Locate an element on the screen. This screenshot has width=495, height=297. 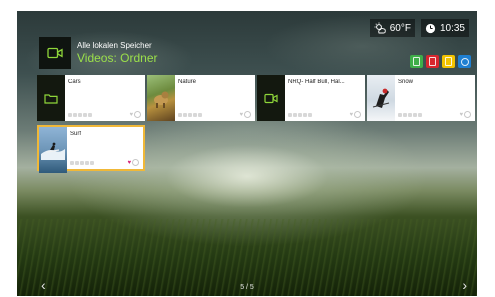
color-key-legend is located at coordinates (440, 61).